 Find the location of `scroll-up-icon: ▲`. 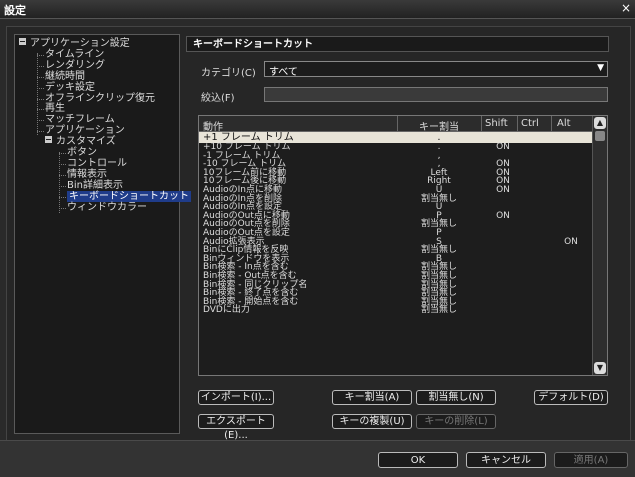

scroll-up-icon: ▲ is located at coordinates (600, 123).